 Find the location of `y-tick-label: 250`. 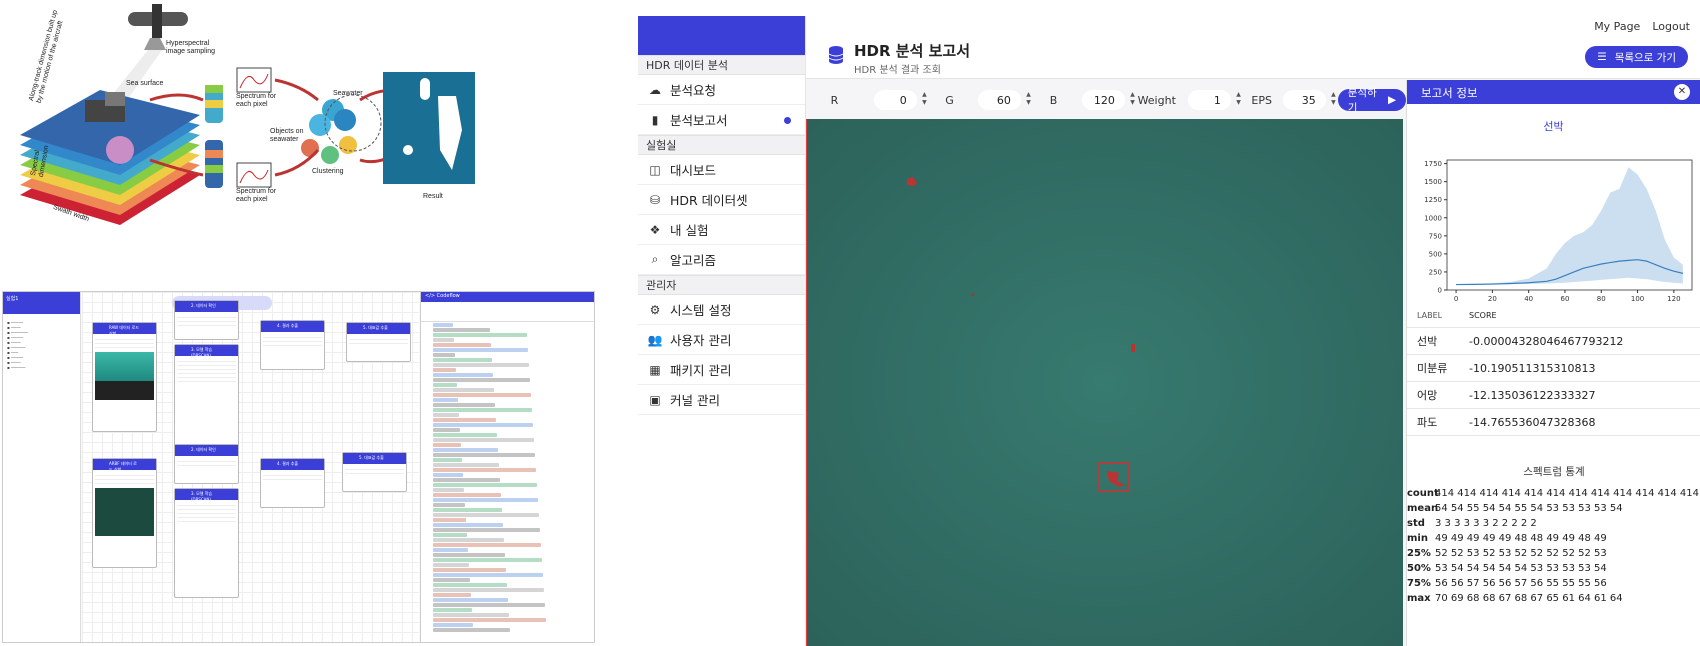

y-tick-label: 250 is located at coordinates (1435, 272).